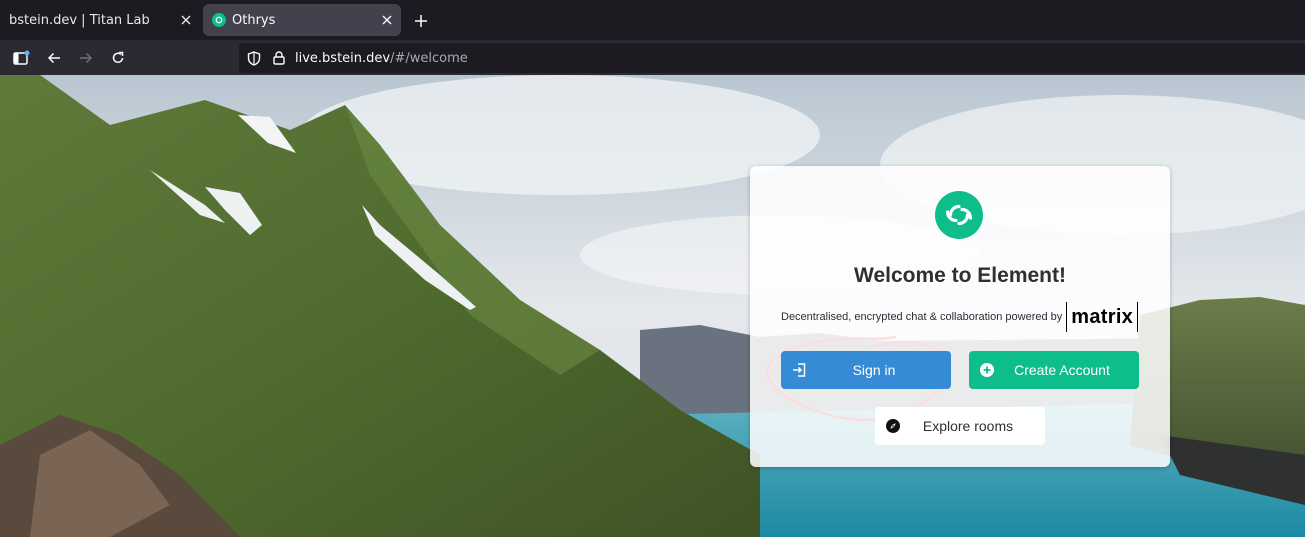  What do you see at coordinates (302, 20) in the screenshot?
I see `tab-othrys: Othrys` at bounding box center [302, 20].